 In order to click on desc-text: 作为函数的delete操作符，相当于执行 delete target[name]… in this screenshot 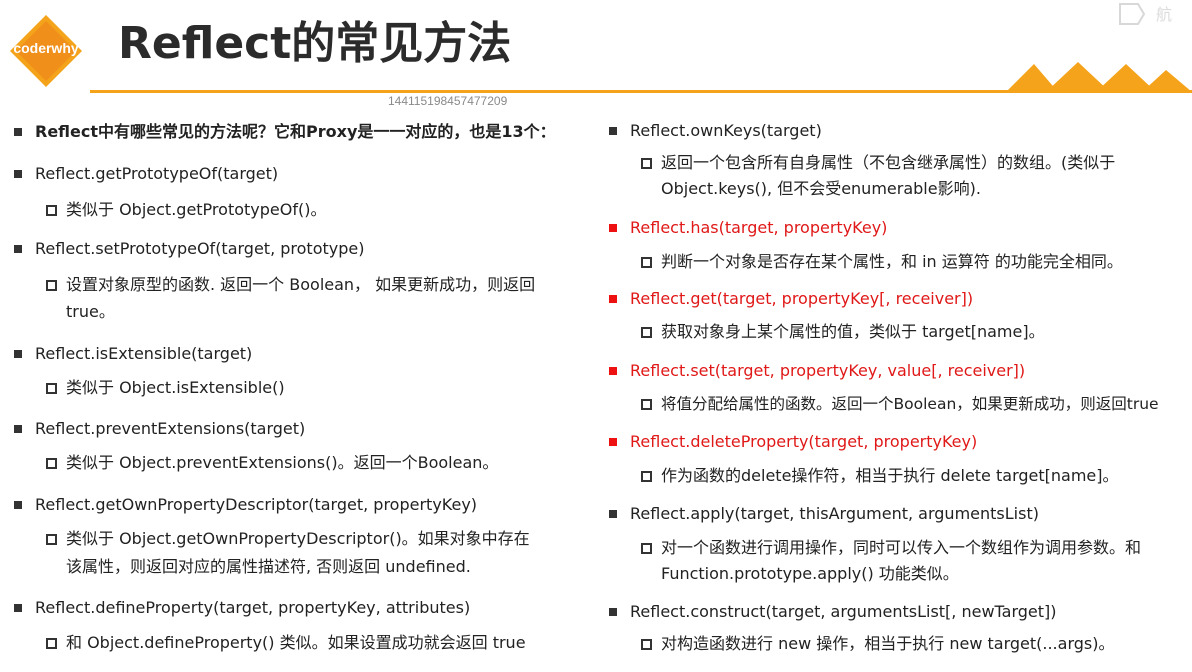, I will do `click(890, 475)`.